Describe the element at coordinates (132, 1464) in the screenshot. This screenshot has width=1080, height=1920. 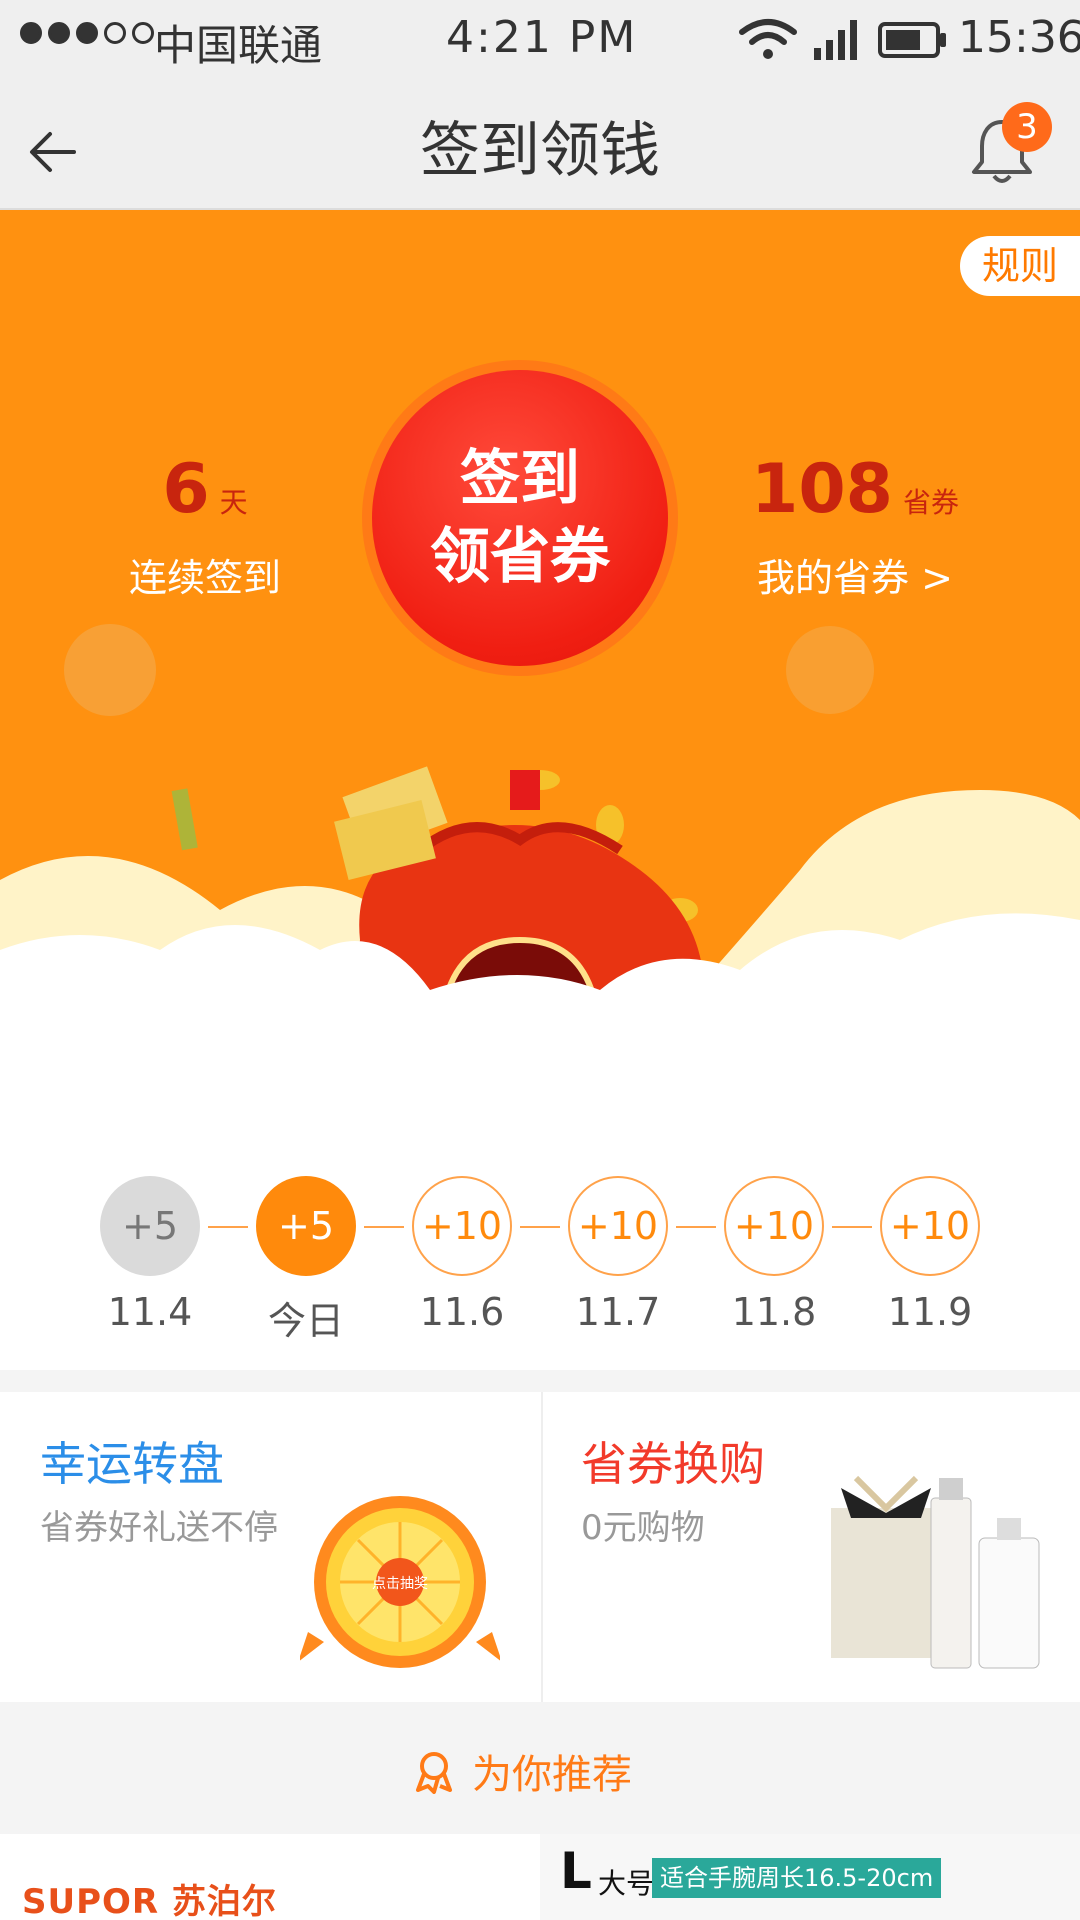
I see `lucky-wheel-title: 幸运转盘` at that location.